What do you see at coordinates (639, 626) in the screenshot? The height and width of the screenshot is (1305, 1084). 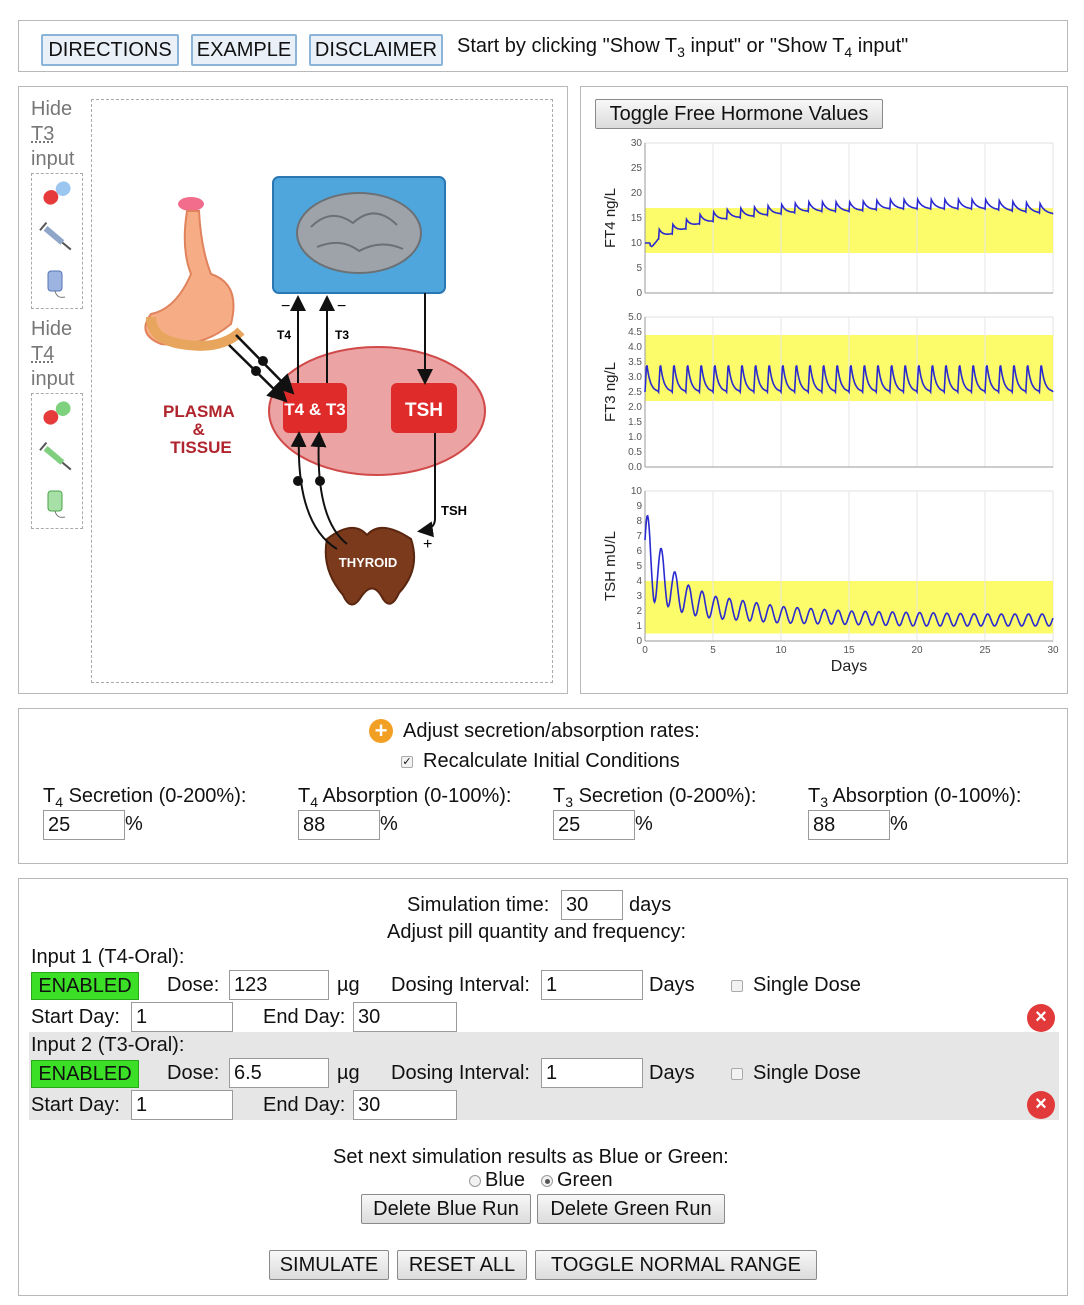 I see `y-tick-label: 1` at bounding box center [639, 626].